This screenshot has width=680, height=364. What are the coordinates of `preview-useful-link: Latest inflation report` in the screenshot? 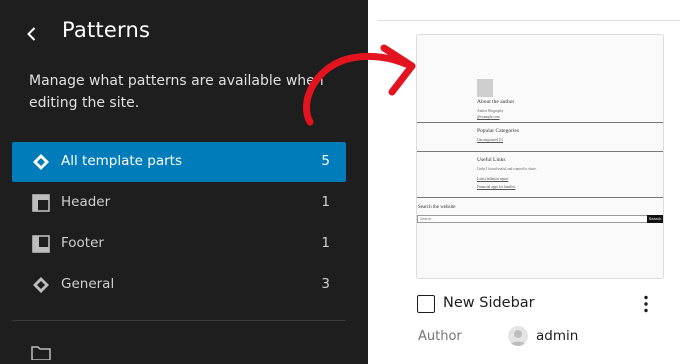 It's located at (493, 179).